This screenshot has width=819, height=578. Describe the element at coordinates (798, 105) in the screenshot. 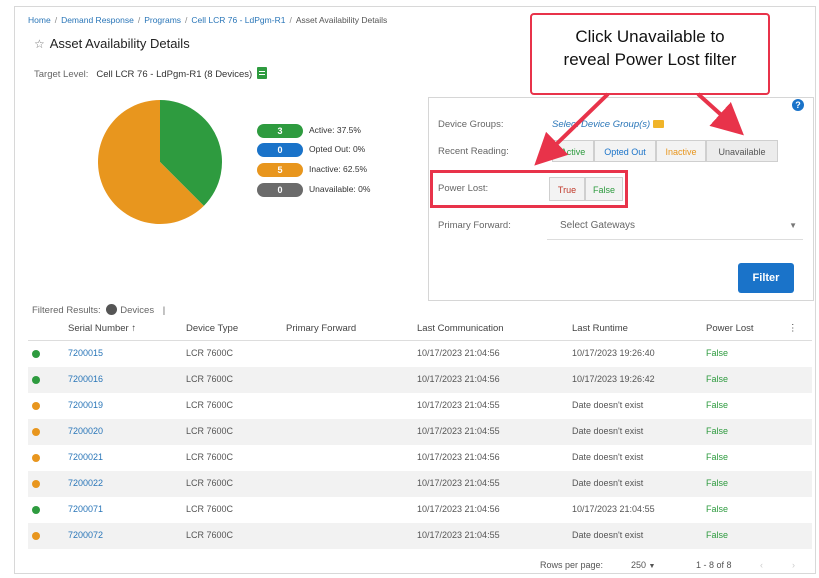

I see `help-icon: ?` at that location.